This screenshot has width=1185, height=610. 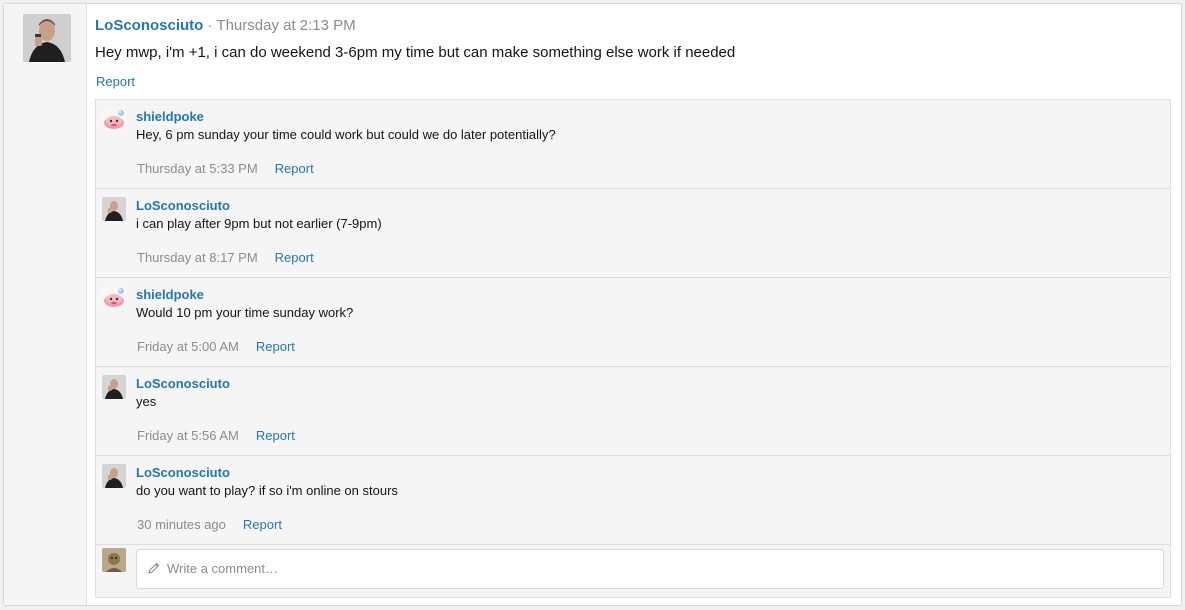 What do you see at coordinates (115, 81) in the screenshot?
I see `post-report-link: Report` at bounding box center [115, 81].